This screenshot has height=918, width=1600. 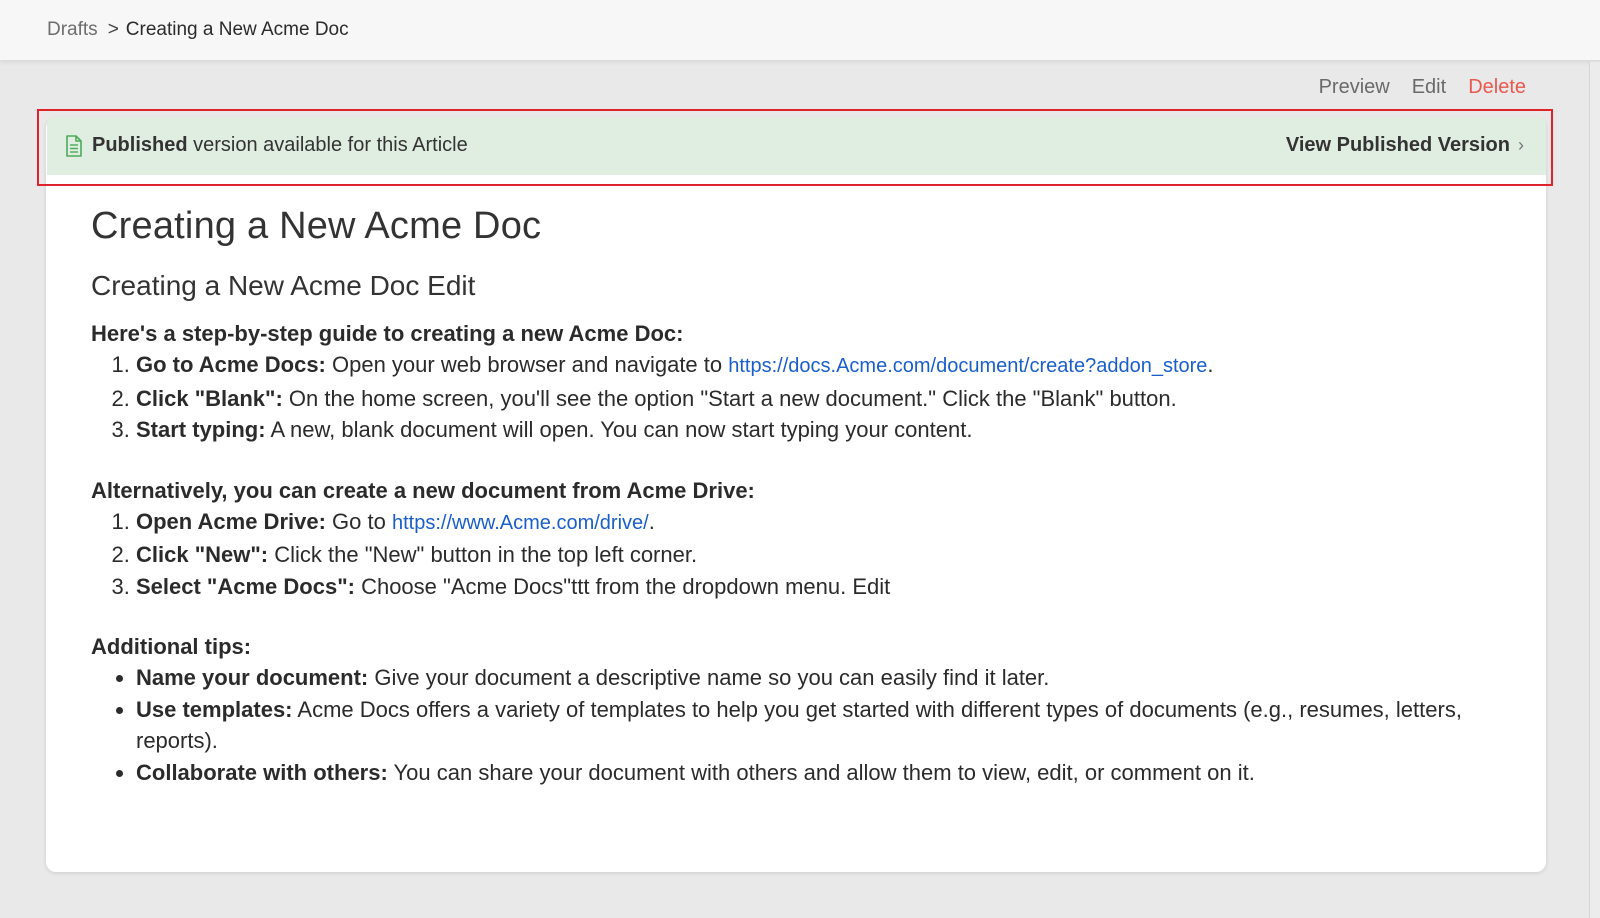 I want to click on article-subtitle: Creating a New Acme Doc Edit, so click(x=283, y=285).